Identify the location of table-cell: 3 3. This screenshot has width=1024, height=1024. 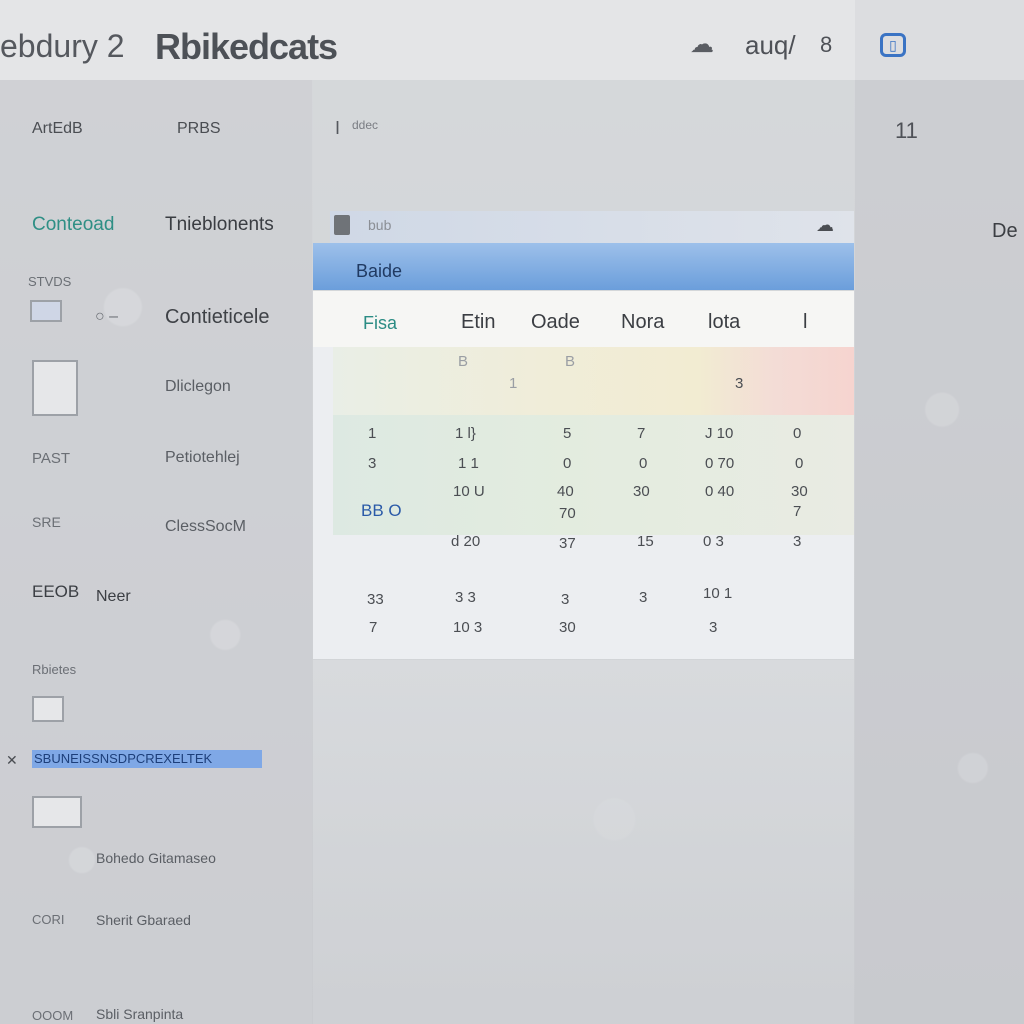
(465, 597).